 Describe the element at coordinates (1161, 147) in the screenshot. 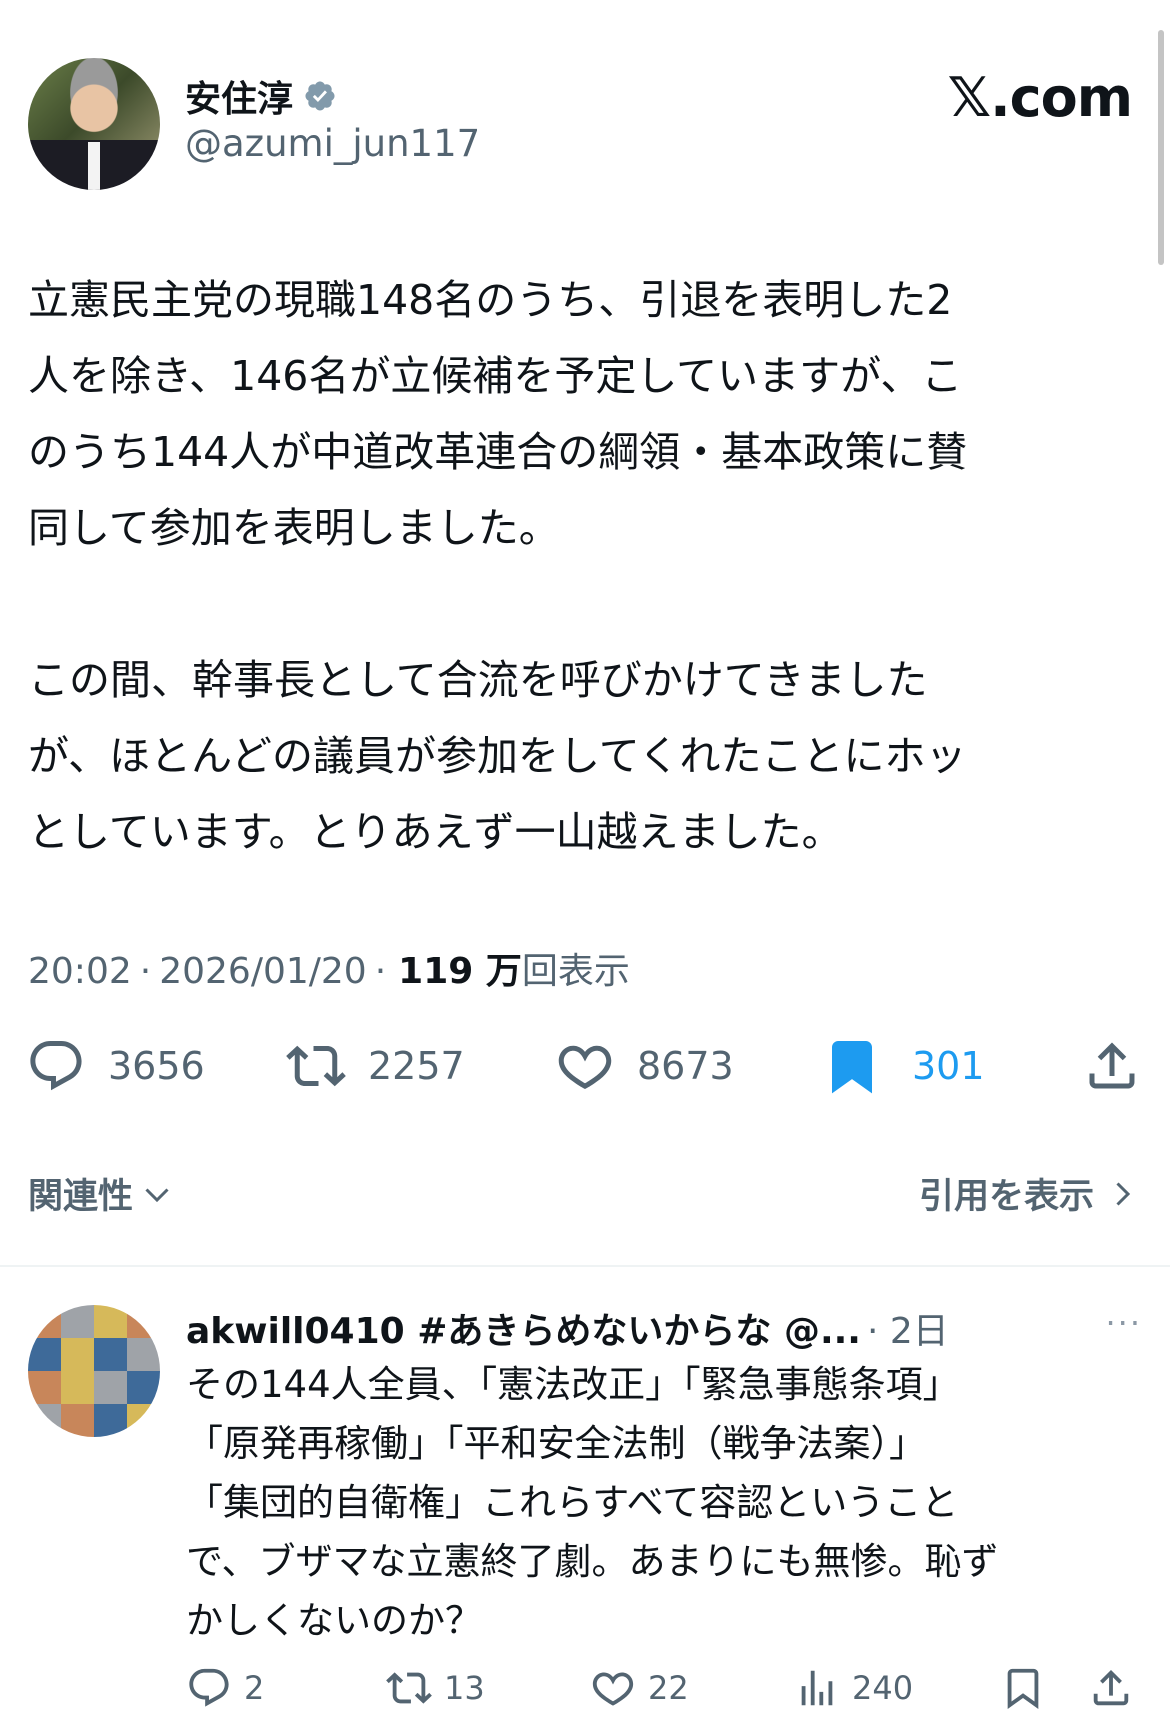

I see `scrollbar` at that location.